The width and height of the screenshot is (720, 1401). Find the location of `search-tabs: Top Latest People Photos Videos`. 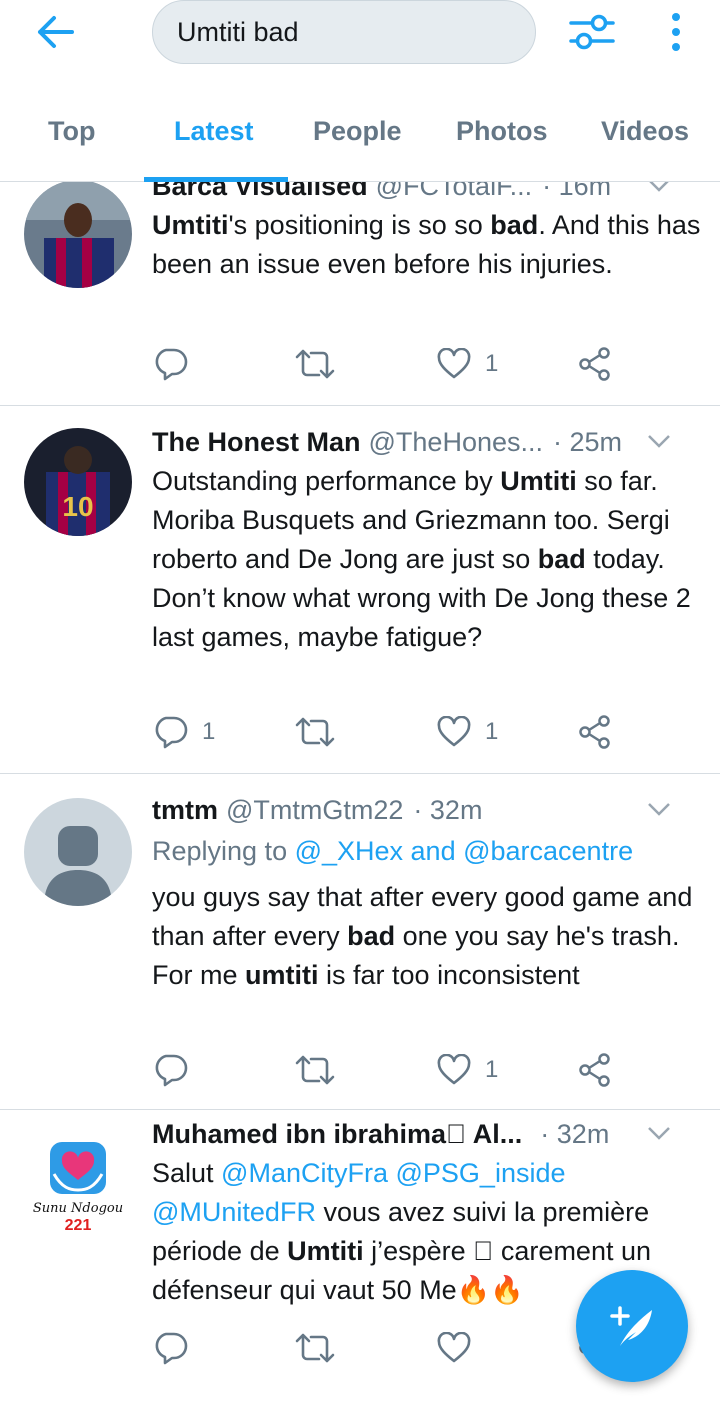

search-tabs: Top Latest People Photos Videos is located at coordinates (360, 141).